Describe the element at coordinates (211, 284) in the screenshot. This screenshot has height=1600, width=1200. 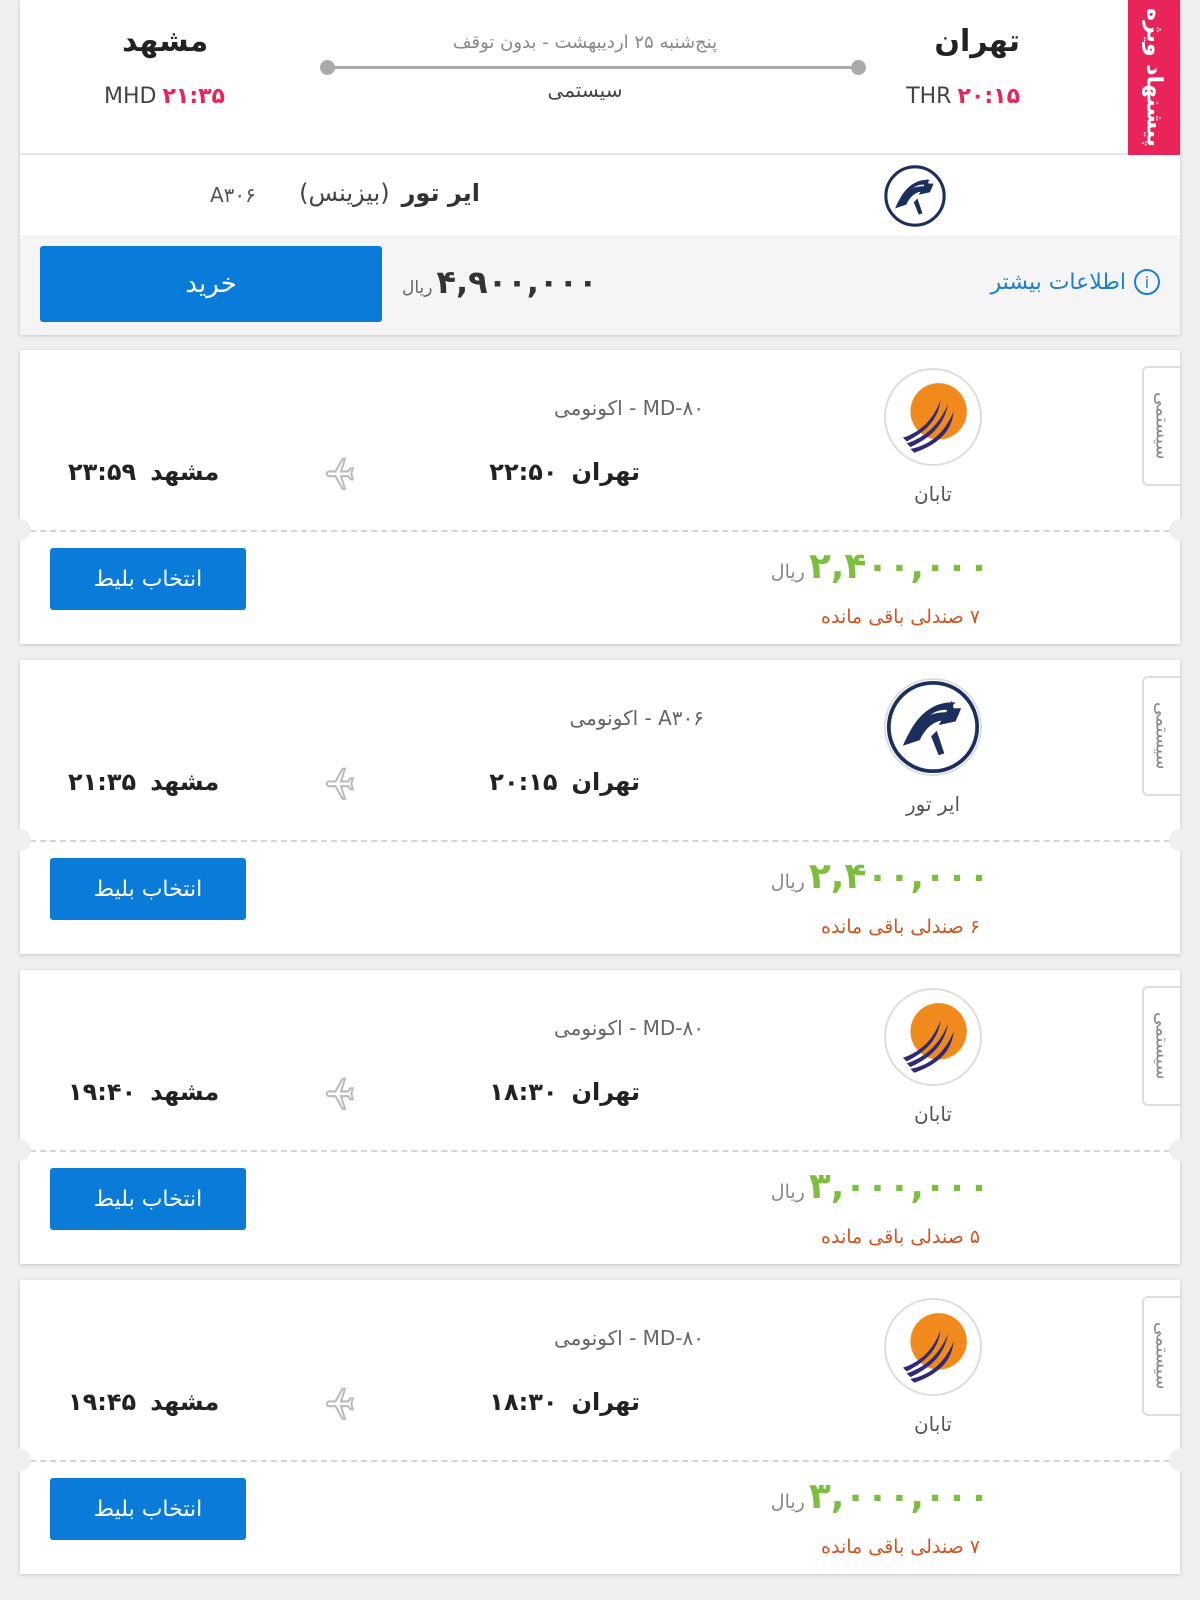
I see `buy-button: خرید` at that location.